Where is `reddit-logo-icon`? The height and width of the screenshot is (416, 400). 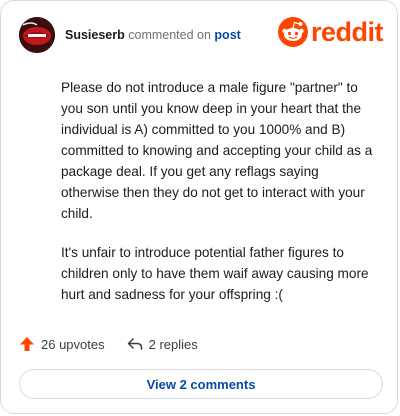
reddit-logo-icon is located at coordinates (292, 32).